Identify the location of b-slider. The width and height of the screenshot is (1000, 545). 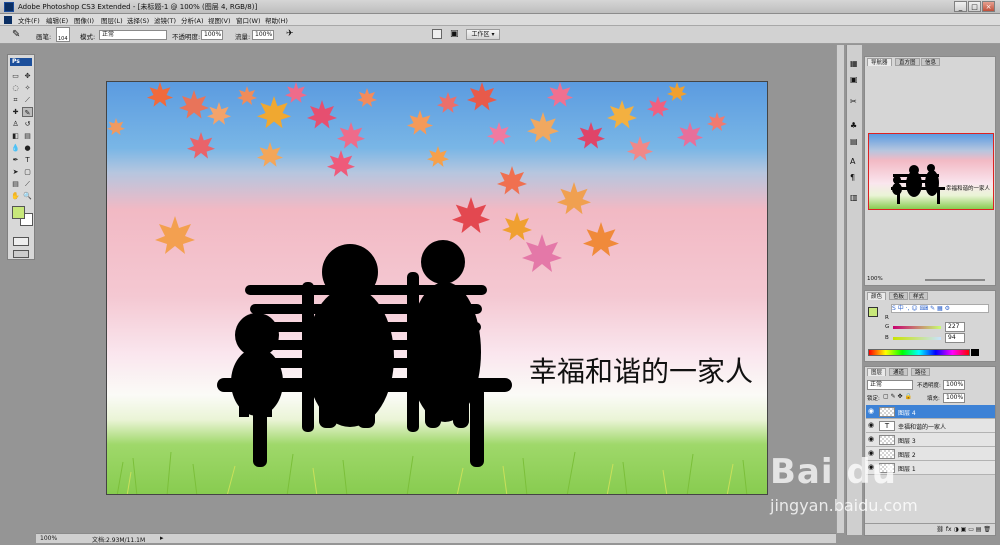
(917, 338).